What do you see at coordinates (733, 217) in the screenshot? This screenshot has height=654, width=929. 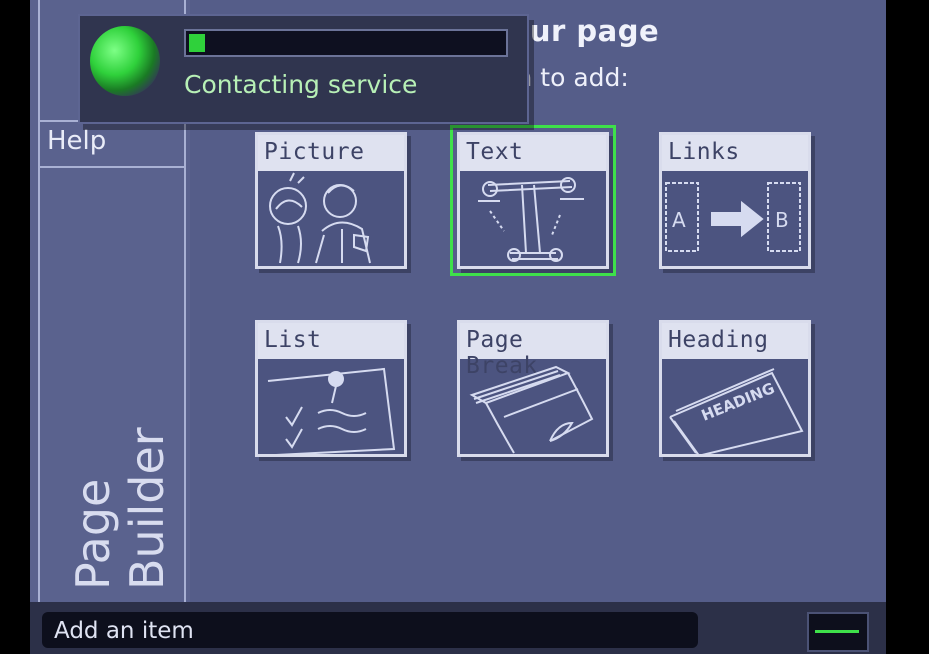 I see `links-icon: A B` at bounding box center [733, 217].